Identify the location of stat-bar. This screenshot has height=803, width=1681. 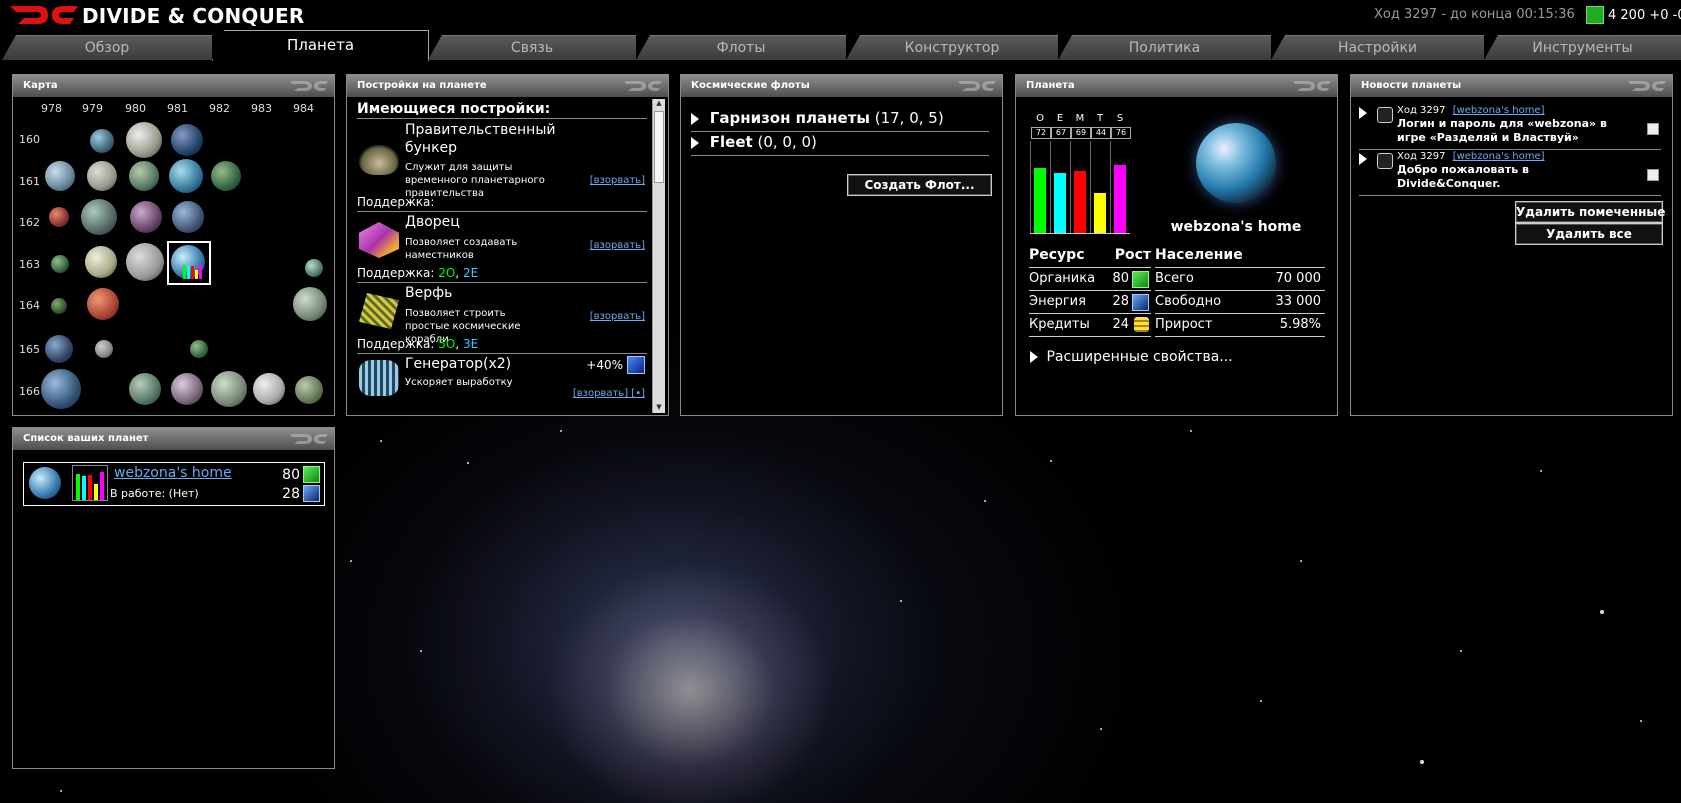
(1060, 203).